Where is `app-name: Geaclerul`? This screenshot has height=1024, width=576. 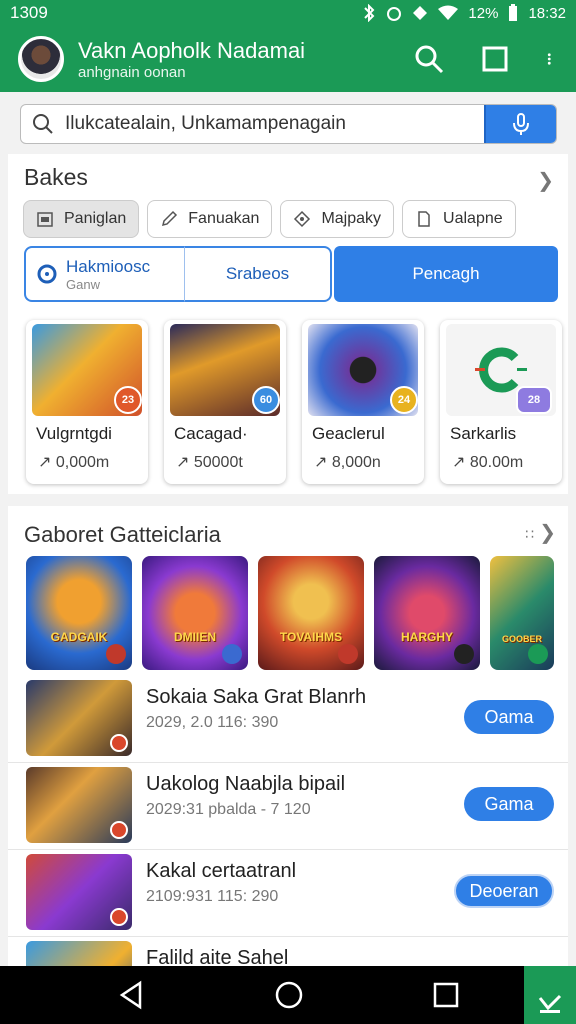 app-name: Geaclerul is located at coordinates (348, 433).